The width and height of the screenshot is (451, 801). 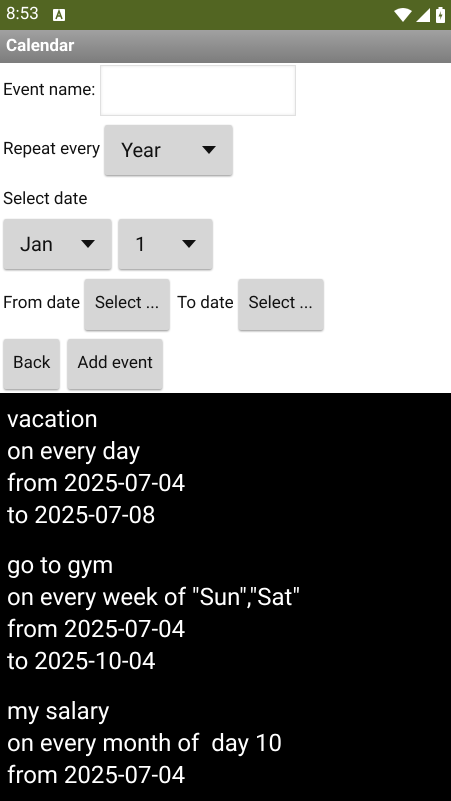 What do you see at coordinates (58, 711) in the screenshot?
I see `event-text: my salary` at bounding box center [58, 711].